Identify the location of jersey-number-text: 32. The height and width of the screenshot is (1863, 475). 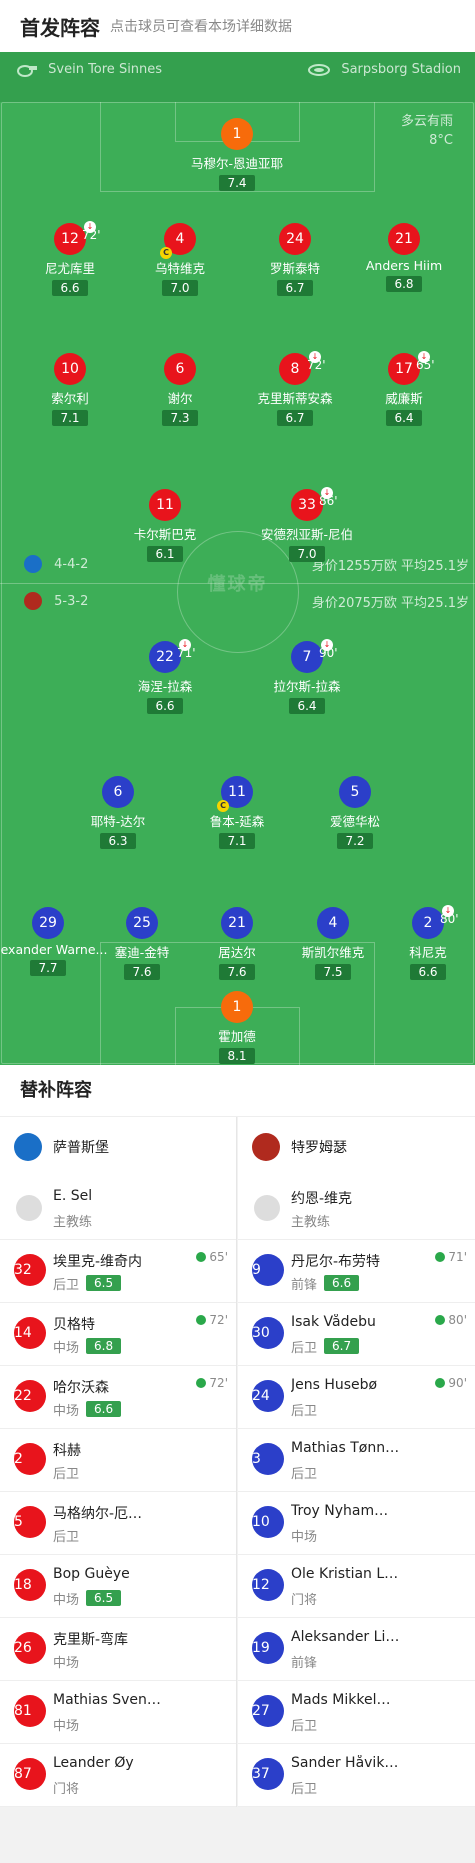
(23, 1270).